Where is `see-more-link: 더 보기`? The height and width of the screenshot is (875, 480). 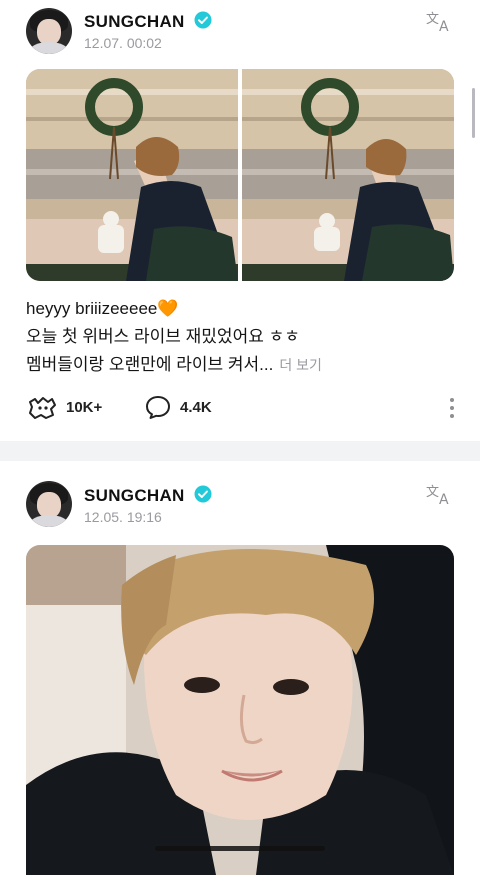 see-more-link: 더 보기 is located at coordinates (300, 365).